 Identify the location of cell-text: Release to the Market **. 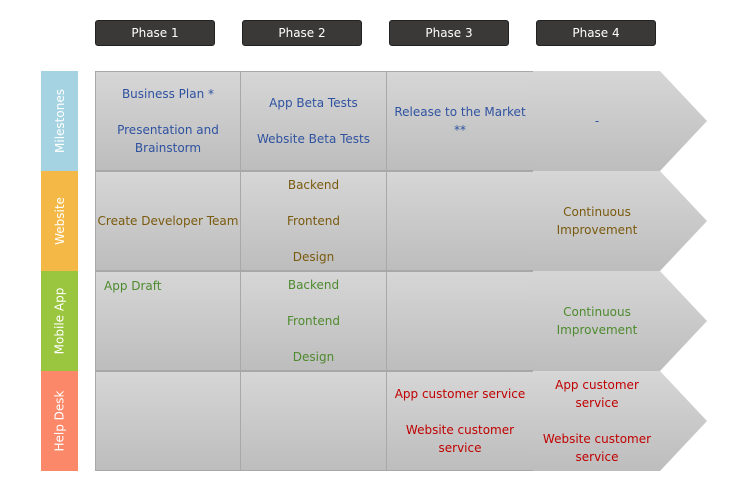
(460, 121).